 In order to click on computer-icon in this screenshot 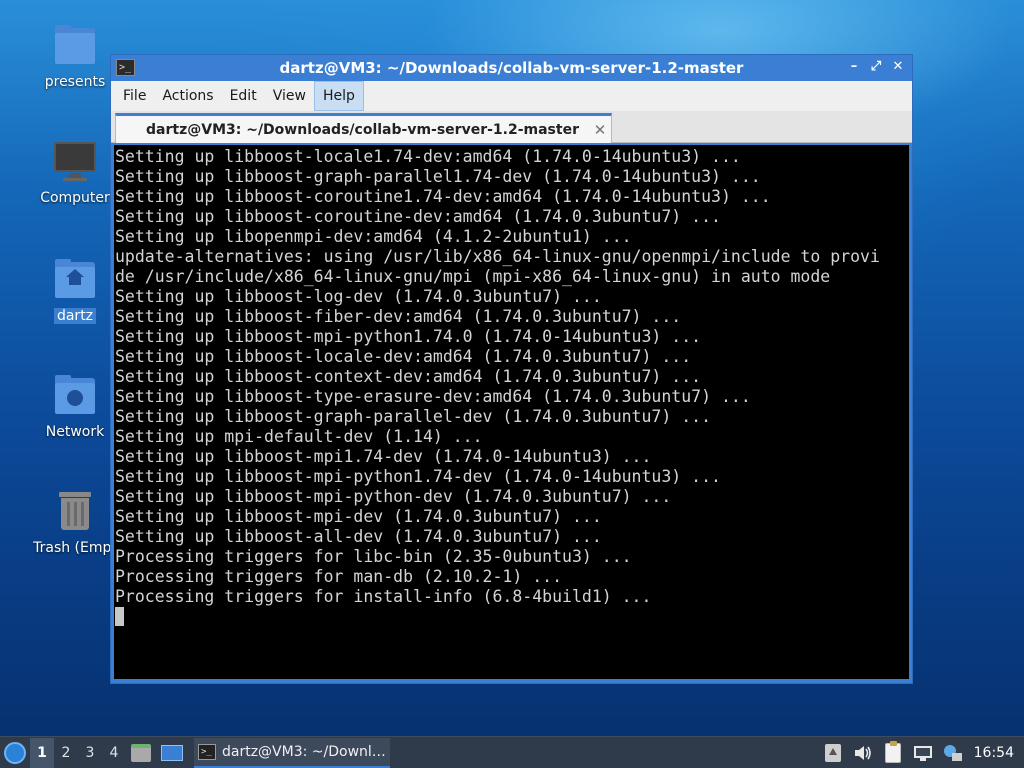, I will do `click(75, 162)`.